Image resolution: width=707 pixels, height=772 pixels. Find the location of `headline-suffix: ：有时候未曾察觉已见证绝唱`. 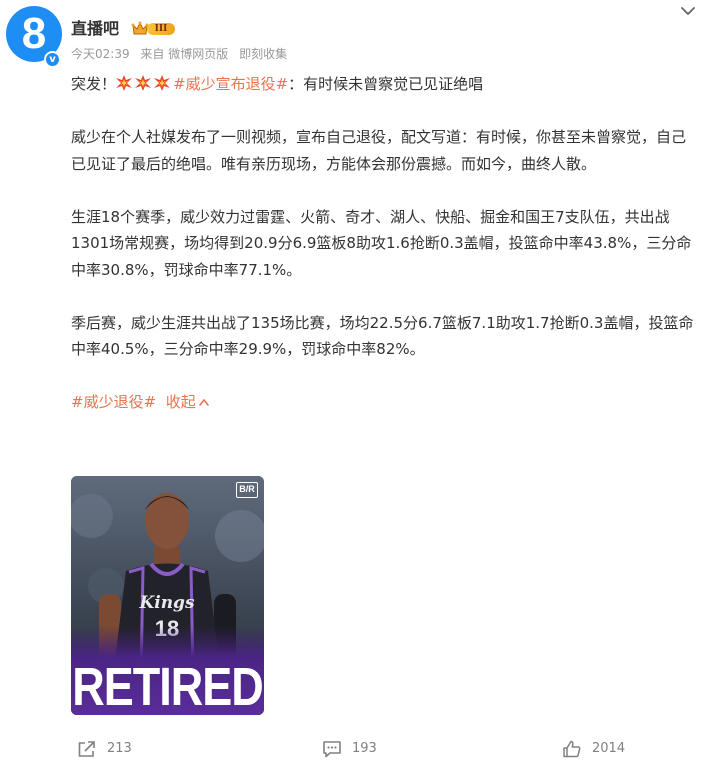

headline-suffix: ：有时候未曾察觉已见证绝唱 is located at coordinates (386, 84).